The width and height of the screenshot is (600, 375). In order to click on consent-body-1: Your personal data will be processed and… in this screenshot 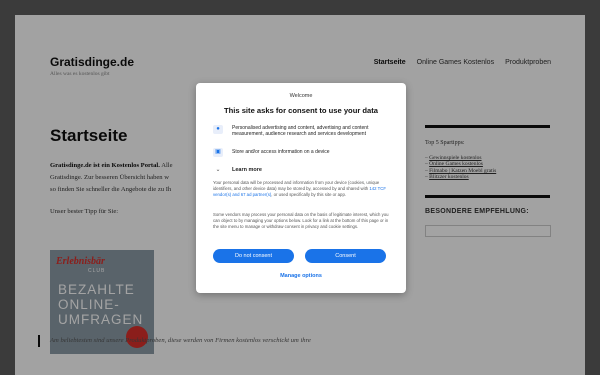, I will do `click(300, 188)`.